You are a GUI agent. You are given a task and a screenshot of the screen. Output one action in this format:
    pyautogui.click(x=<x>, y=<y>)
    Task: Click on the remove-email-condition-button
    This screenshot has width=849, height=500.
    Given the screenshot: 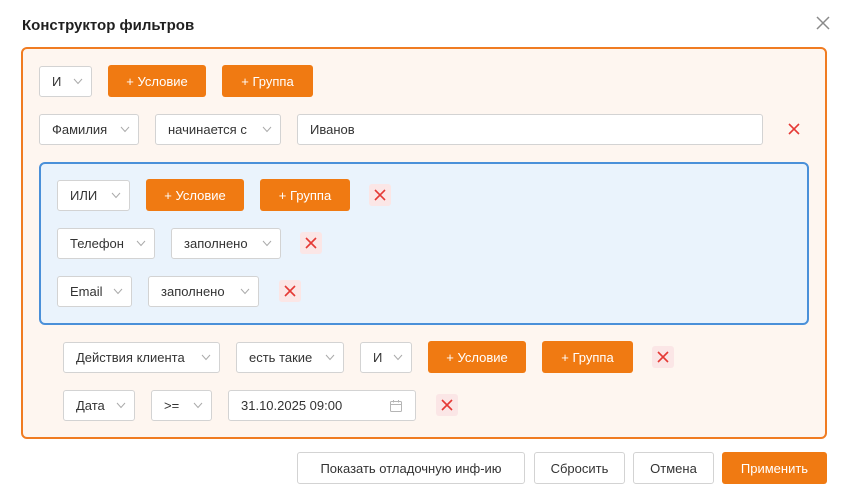 What is the action you would take?
    pyautogui.click(x=290, y=291)
    